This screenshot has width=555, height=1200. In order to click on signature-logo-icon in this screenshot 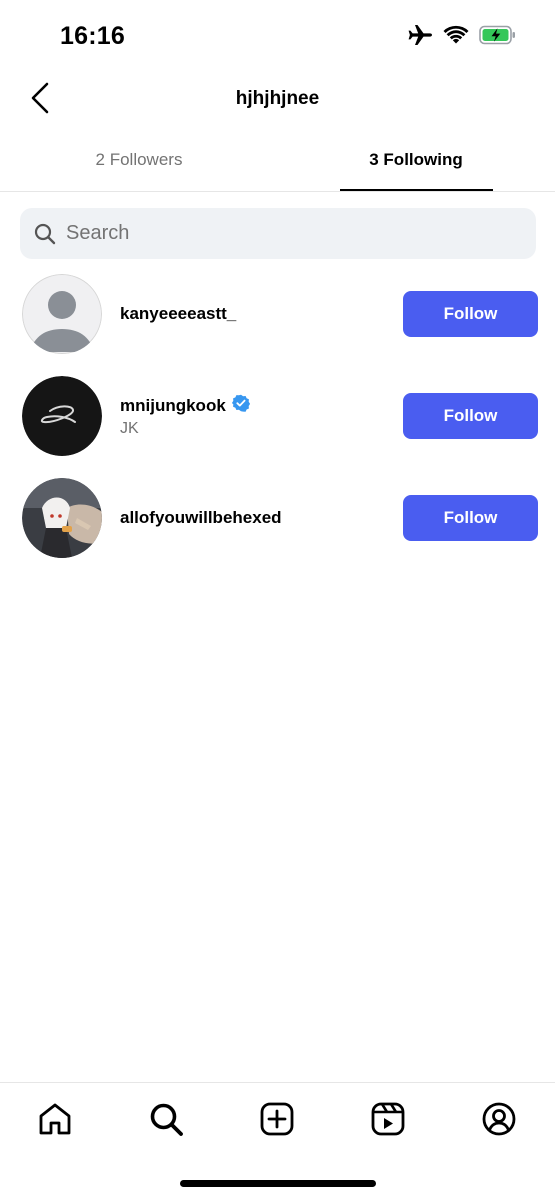, I will do `click(62, 416)`.